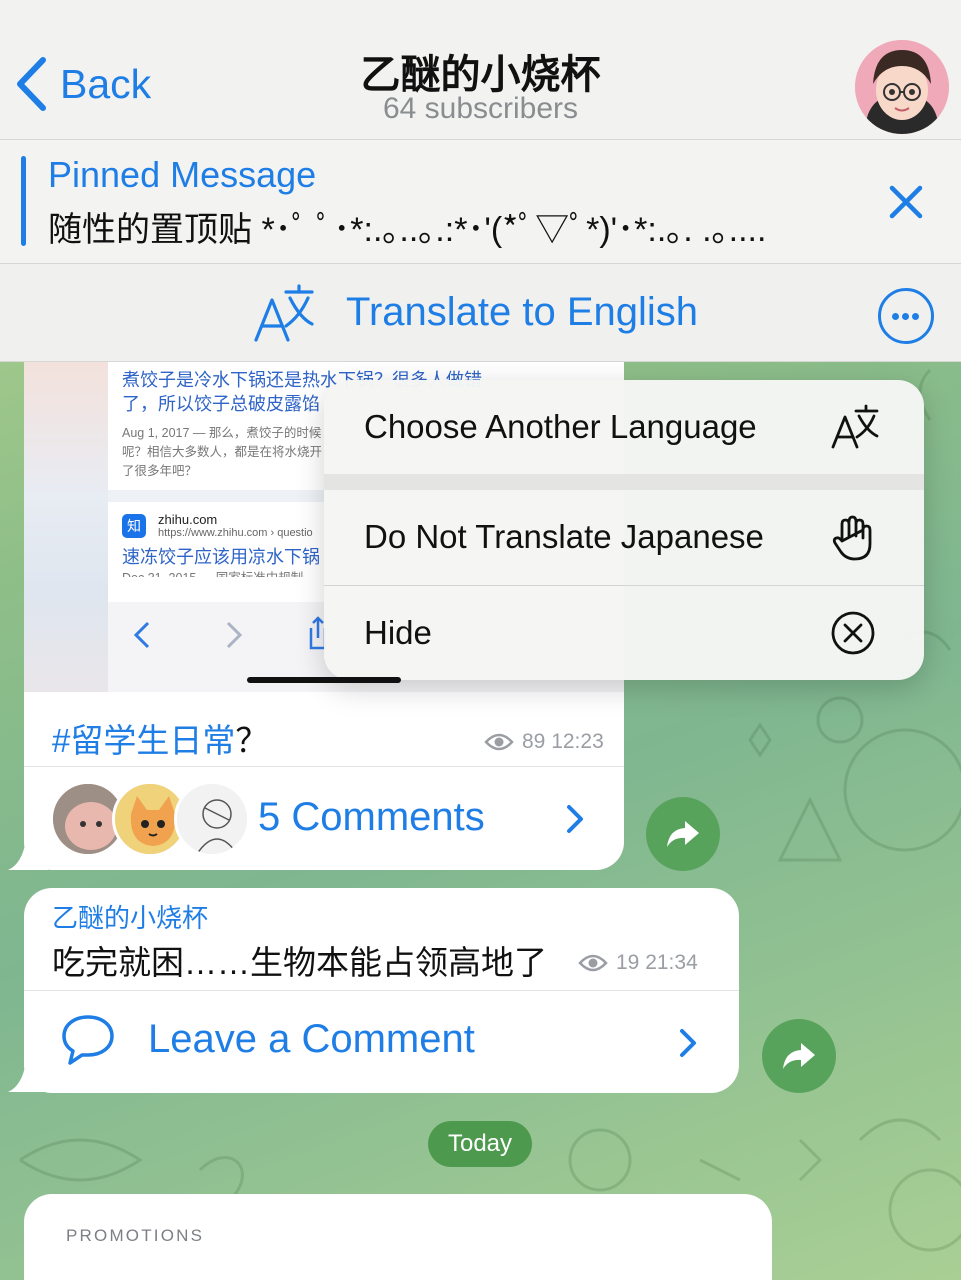 Image resolution: width=961 pixels, height=1280 pixels. Describe the element at coordinates (480, 108) in the screenshot. I see `subscriber-count: 64 subscribers` at that location.